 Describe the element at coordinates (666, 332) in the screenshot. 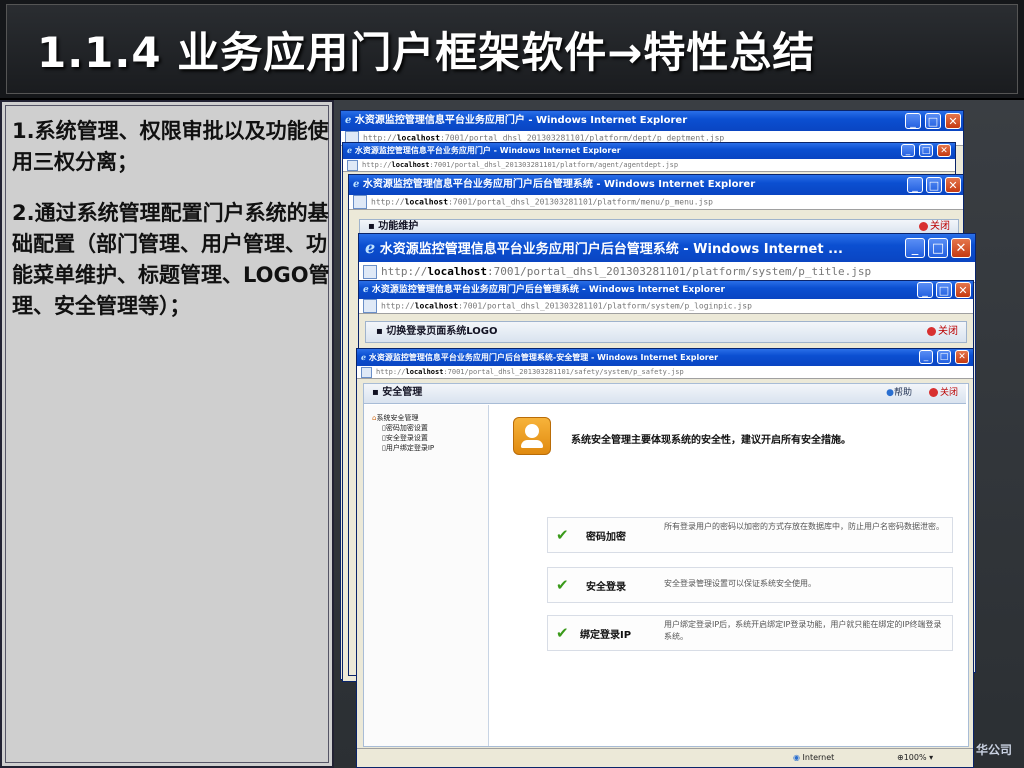

I see `panel-header: ▪ 切换登录页面系统LOGO 关闭` at that location.